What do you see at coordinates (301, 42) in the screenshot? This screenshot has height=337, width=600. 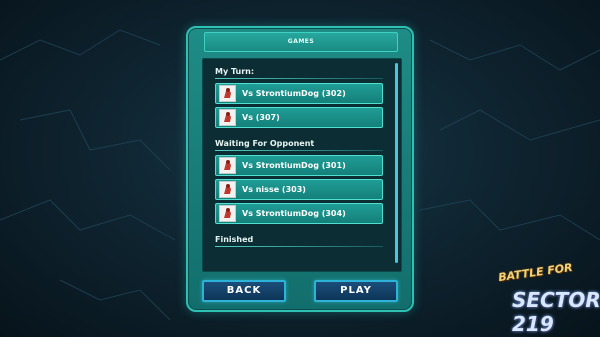 I see `panel-title: GAMES` at bounding box center [301, 42].